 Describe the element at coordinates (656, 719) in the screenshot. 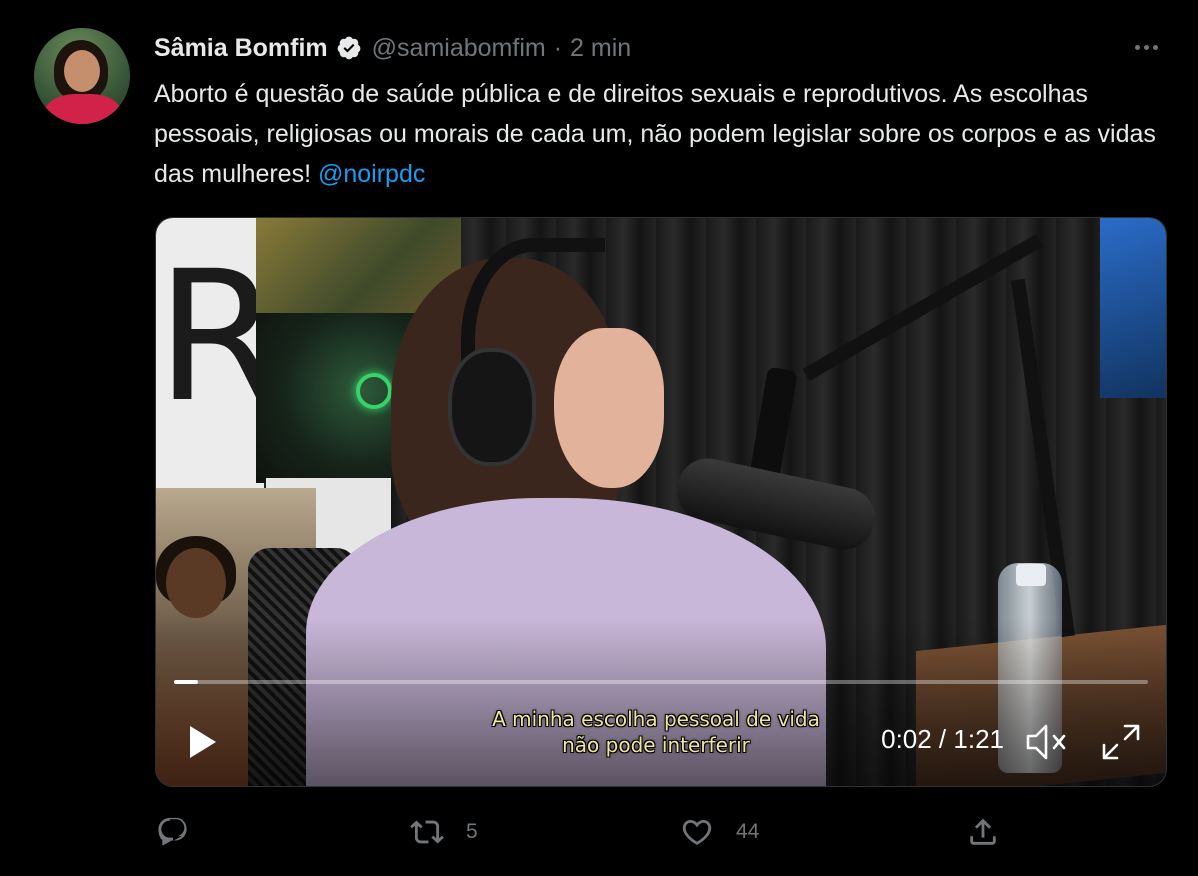

I see `subtitle-line: A minha escolha pessoal de vida` at that location.